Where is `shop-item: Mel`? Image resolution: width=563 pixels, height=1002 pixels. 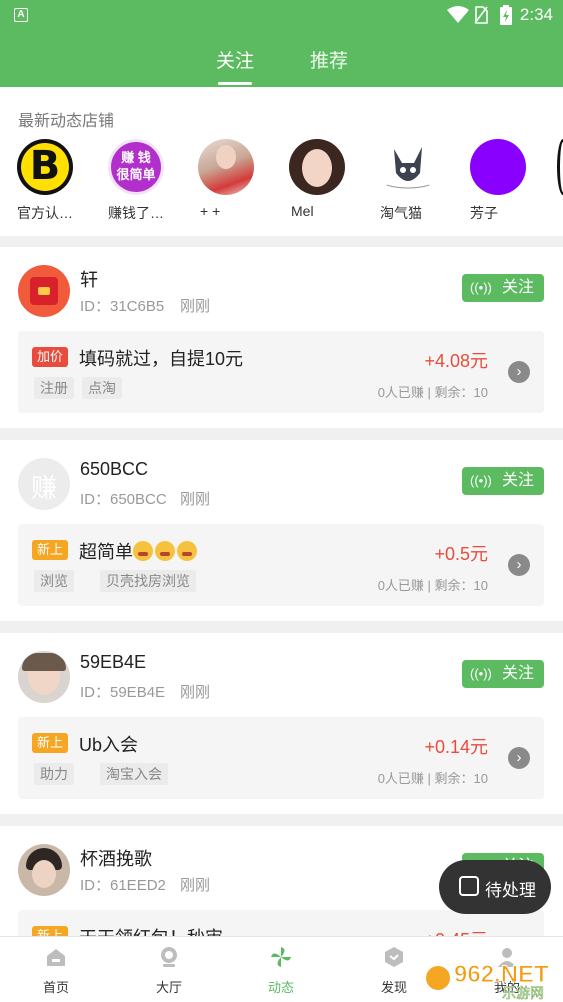
shop-item: Mel is located at coordinates (324, 179).